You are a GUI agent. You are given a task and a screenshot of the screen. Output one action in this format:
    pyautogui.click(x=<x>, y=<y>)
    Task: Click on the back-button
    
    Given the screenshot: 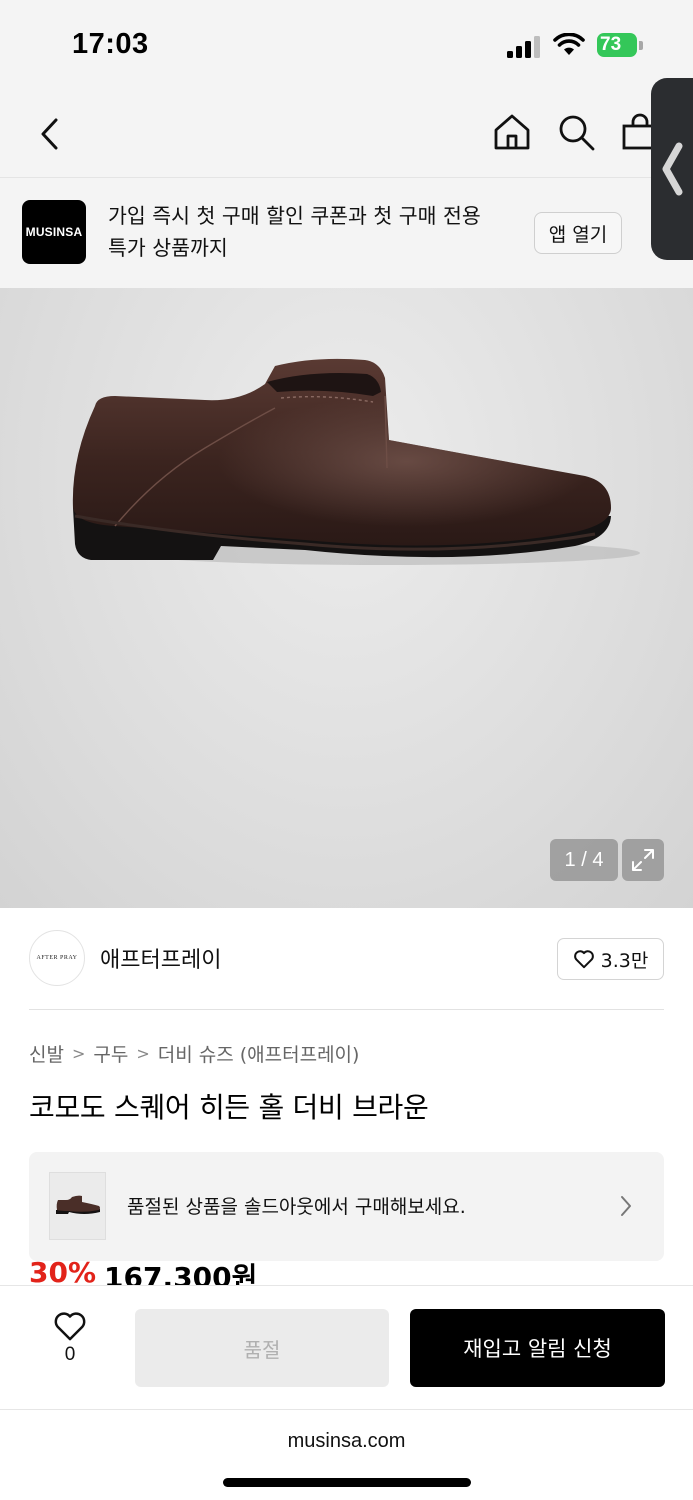 What is the action you would take?
    pyautogui.click(x=50, y=134)
    